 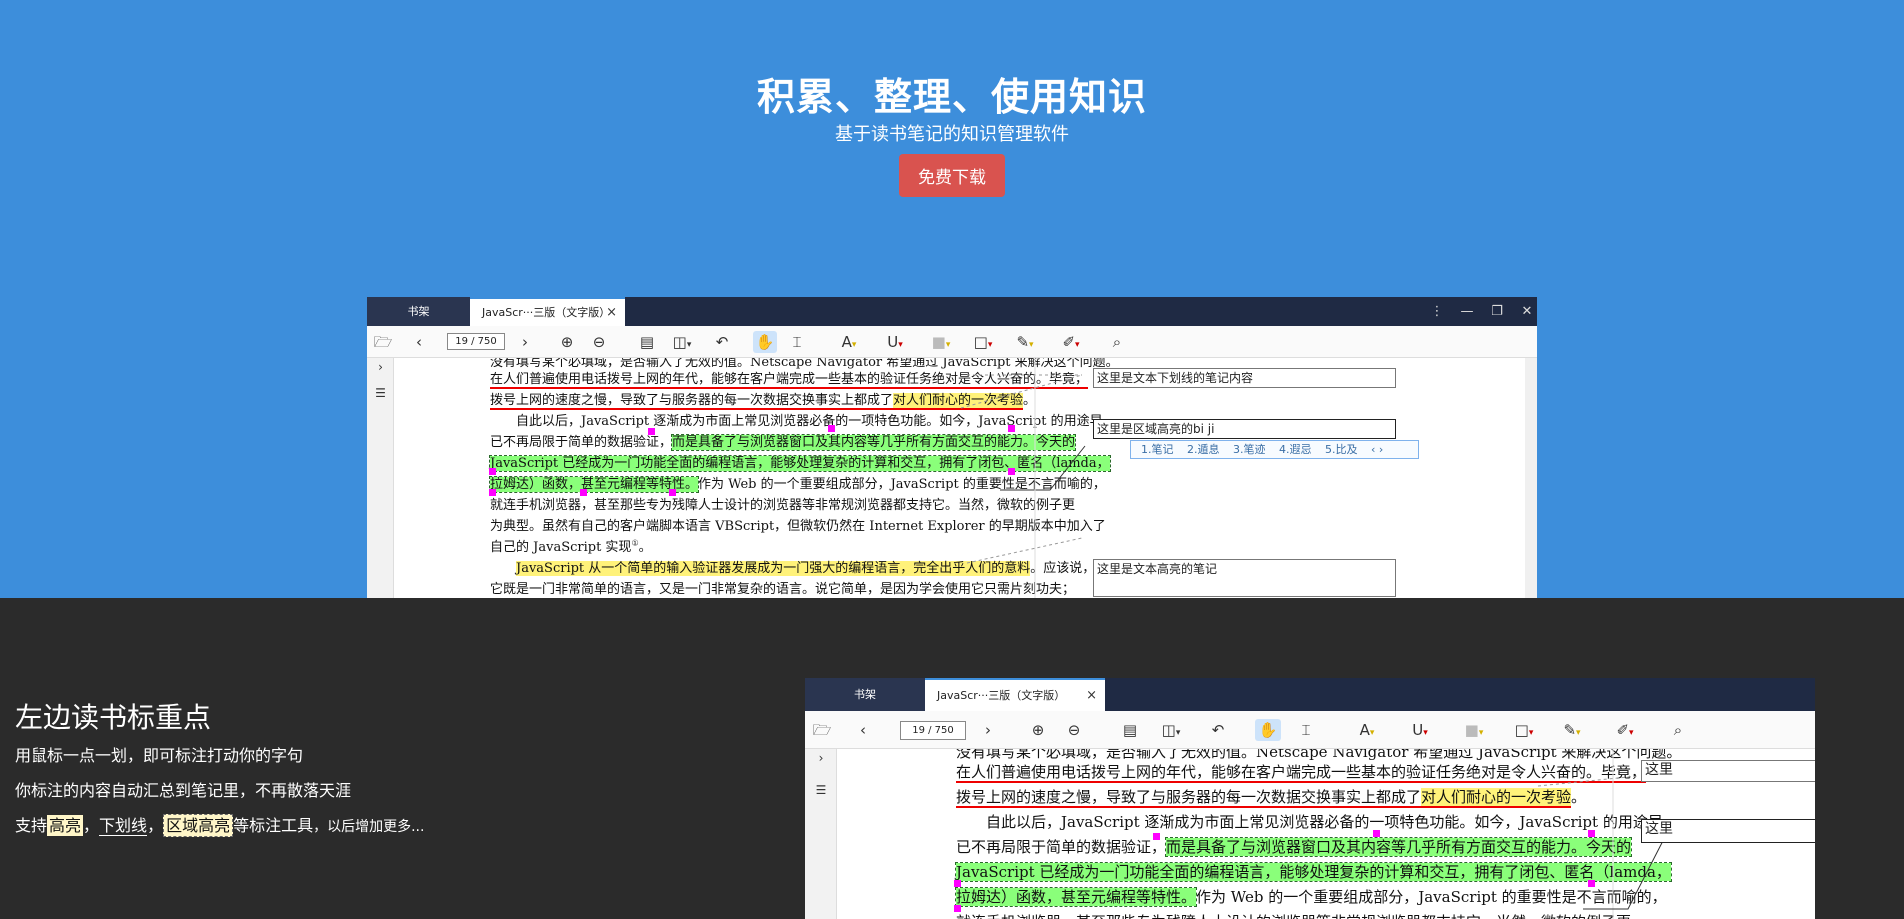 I want to click on minimize-icon: —, so click(x=1467, y=311).